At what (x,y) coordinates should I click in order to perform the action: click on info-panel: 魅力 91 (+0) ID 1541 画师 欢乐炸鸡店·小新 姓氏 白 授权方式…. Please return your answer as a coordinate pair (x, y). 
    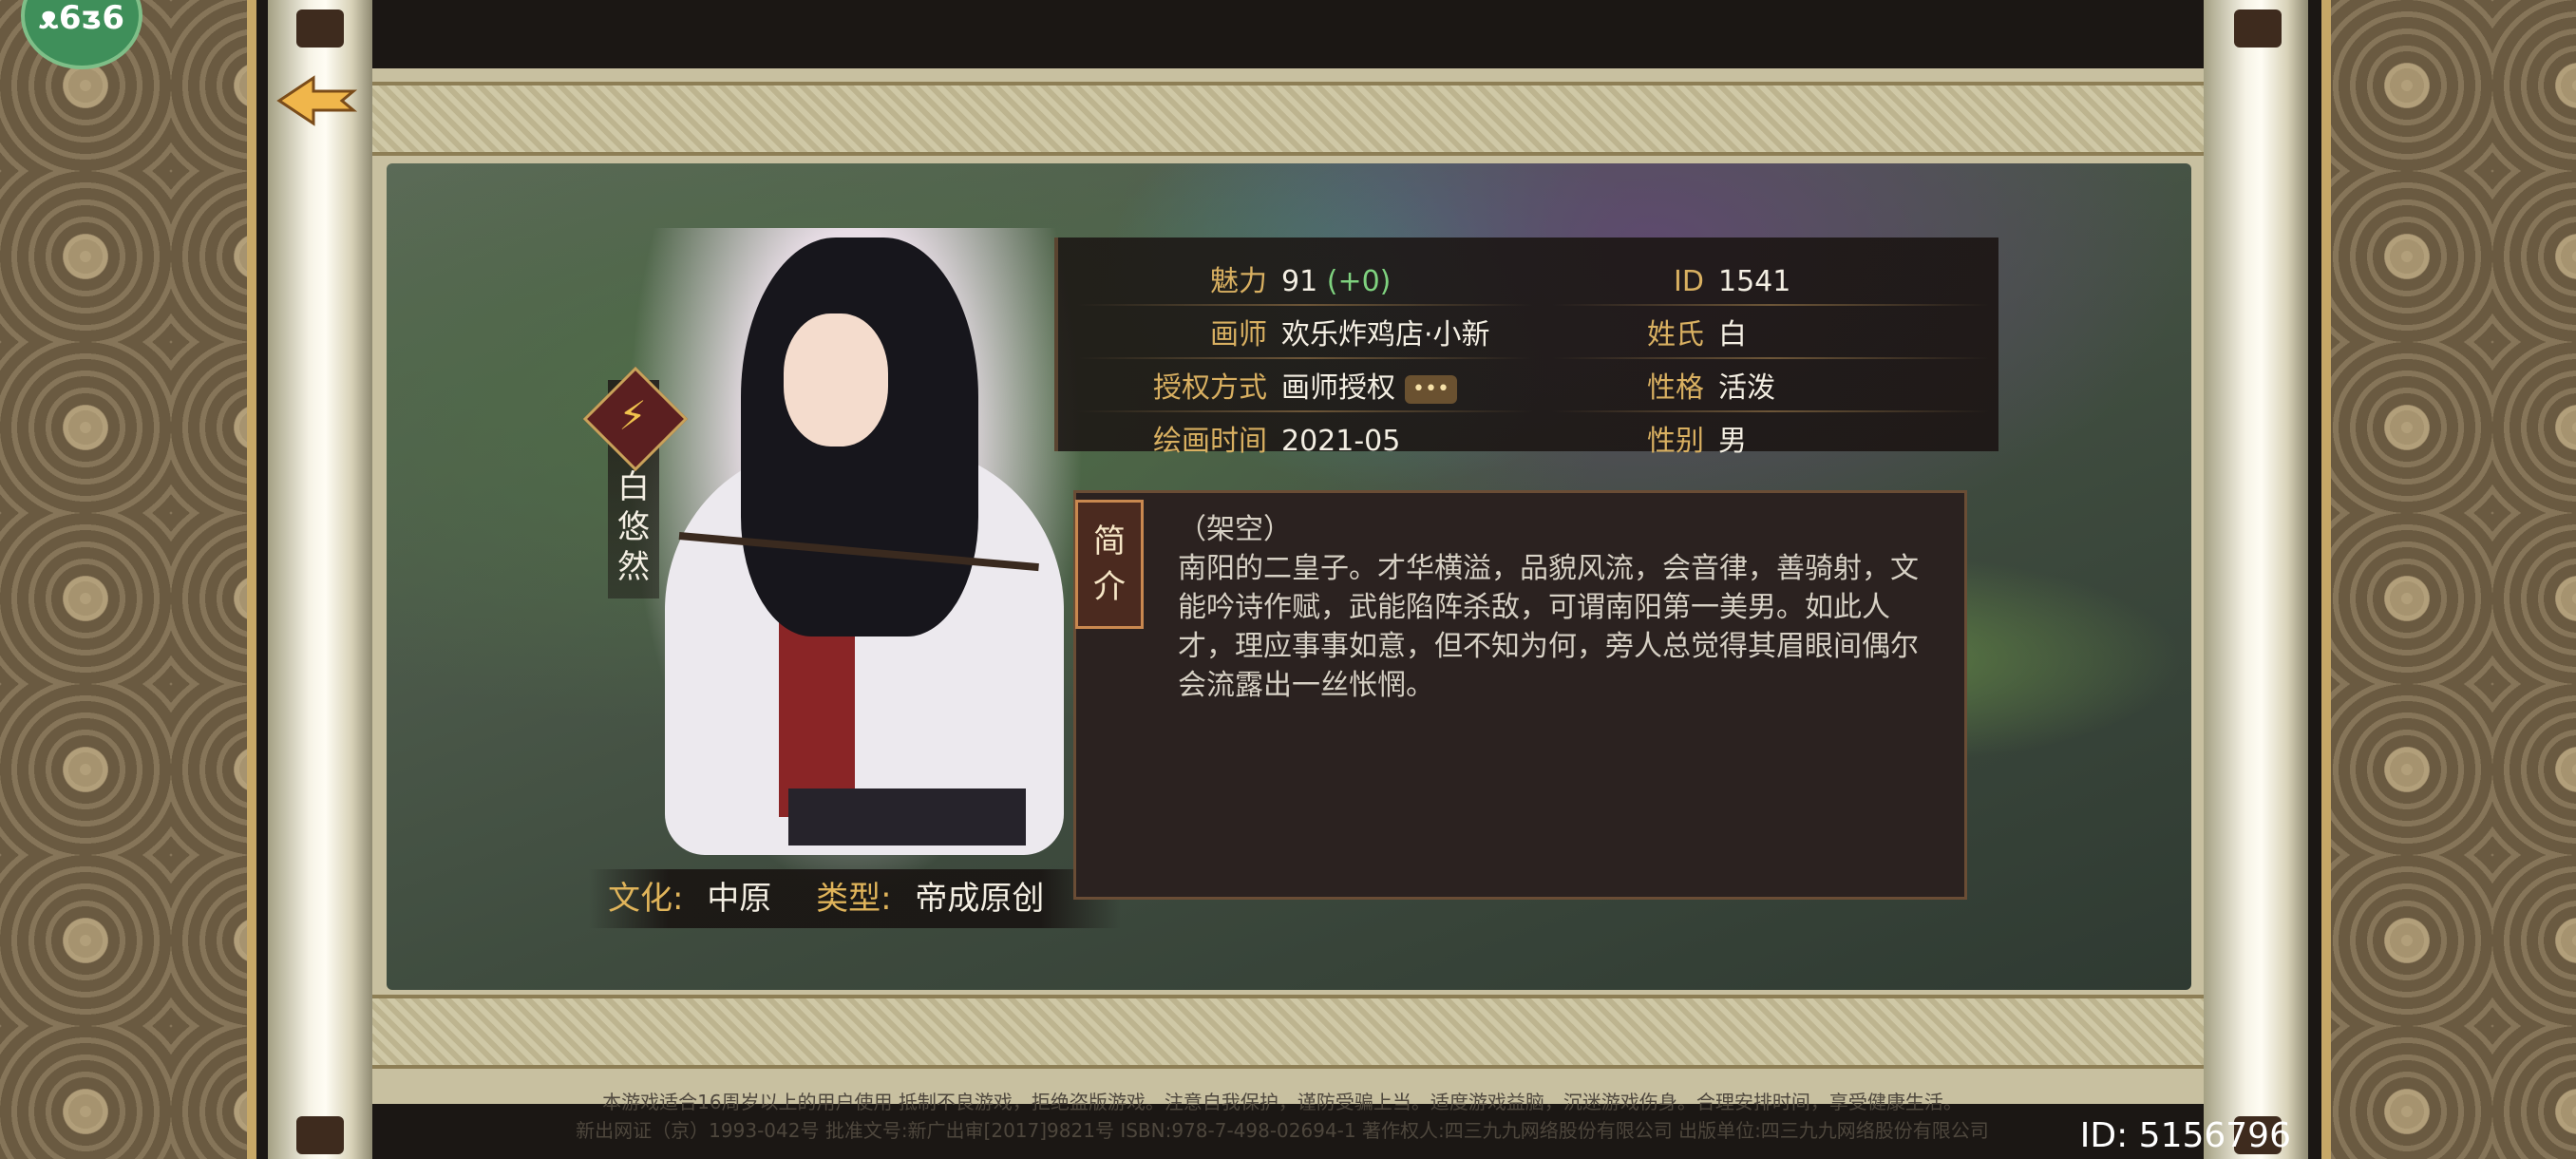
    Looking at the image, I should click on (1526, 348).